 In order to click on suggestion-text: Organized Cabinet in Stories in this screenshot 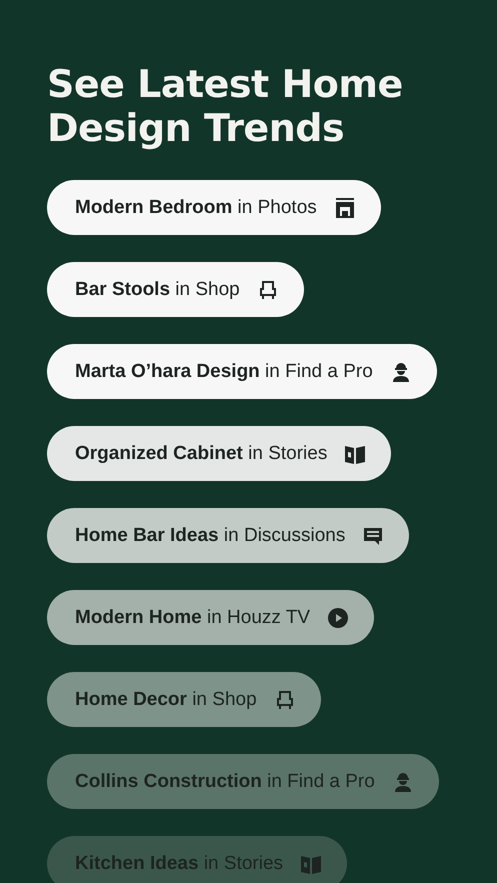, I will do `click(201, 453)`.